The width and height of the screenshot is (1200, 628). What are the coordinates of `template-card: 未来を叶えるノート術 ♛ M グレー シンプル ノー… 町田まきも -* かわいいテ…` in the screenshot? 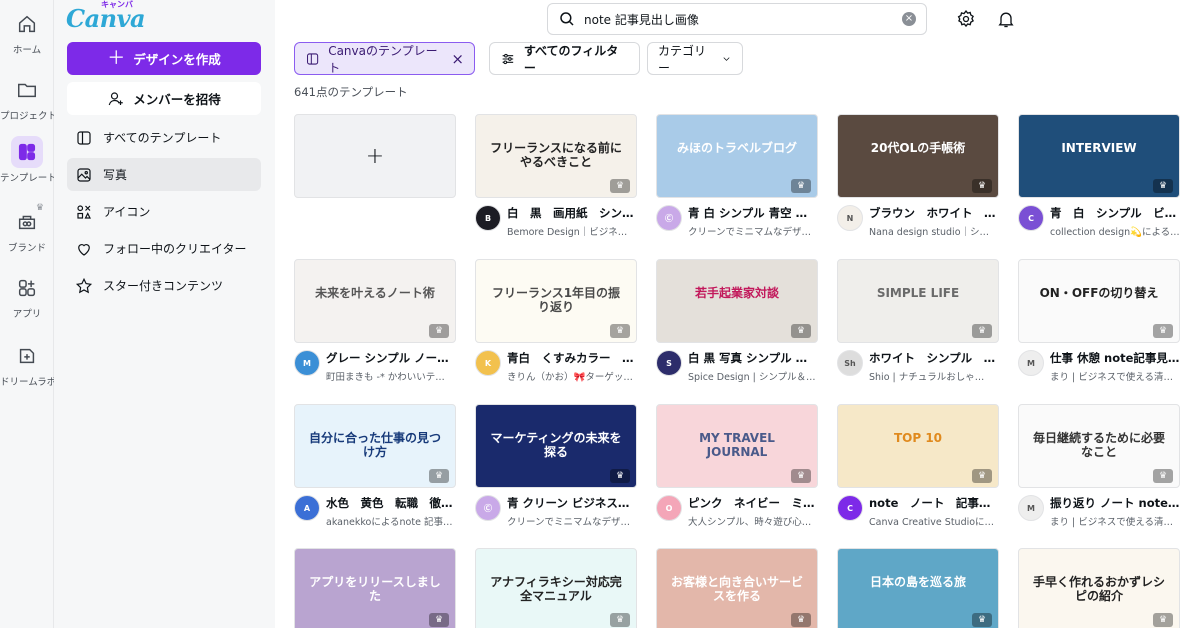 It's located at (375, 321).